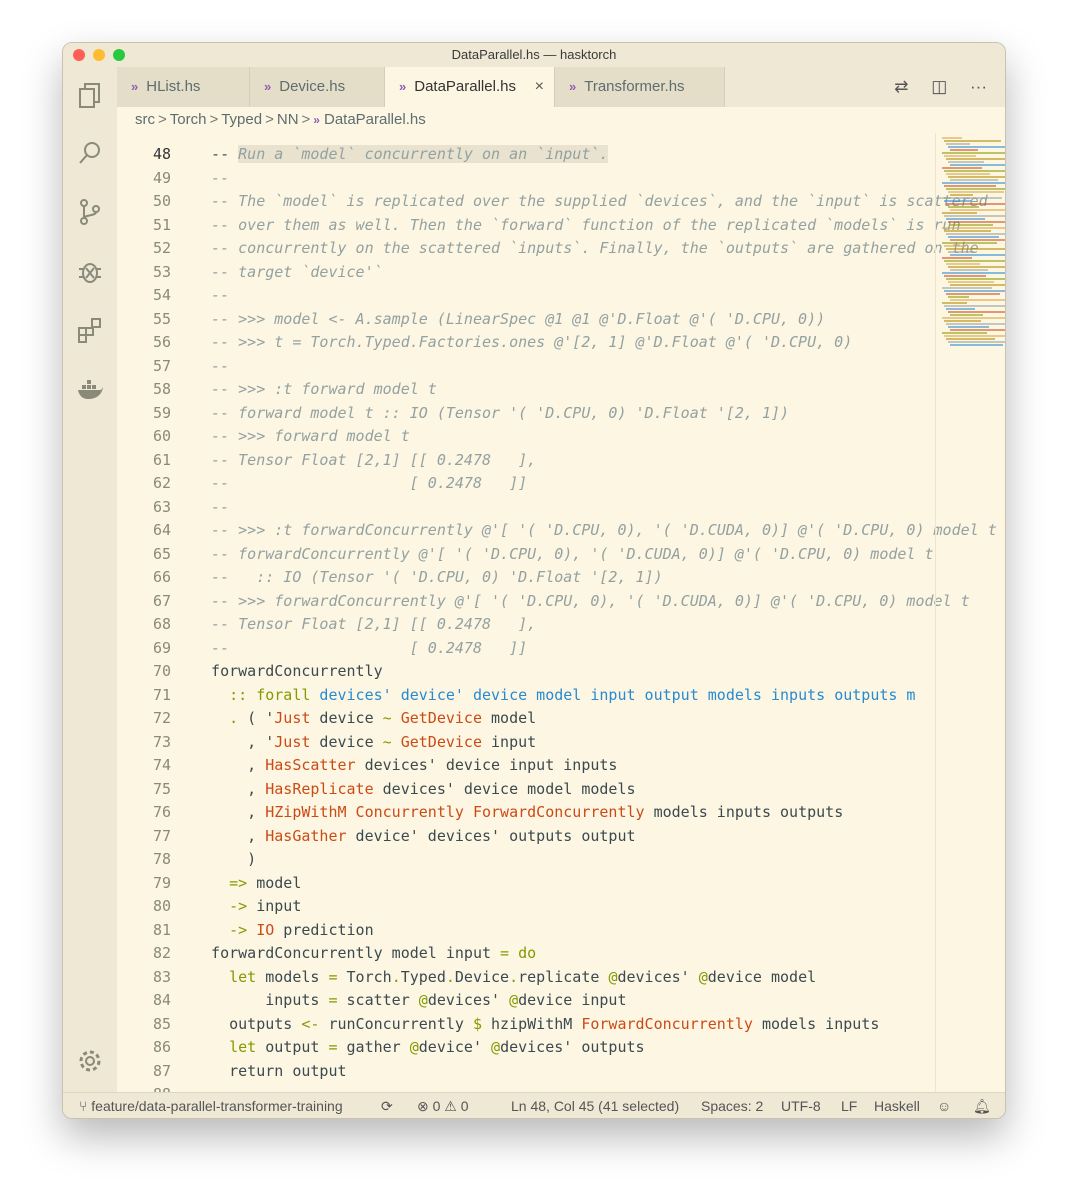 The width and height of the screenshot is (1067, 1200). Describe the element at coordinates (497, 906) in the screenshot. I see `code-line: 80 -> input` at that location.